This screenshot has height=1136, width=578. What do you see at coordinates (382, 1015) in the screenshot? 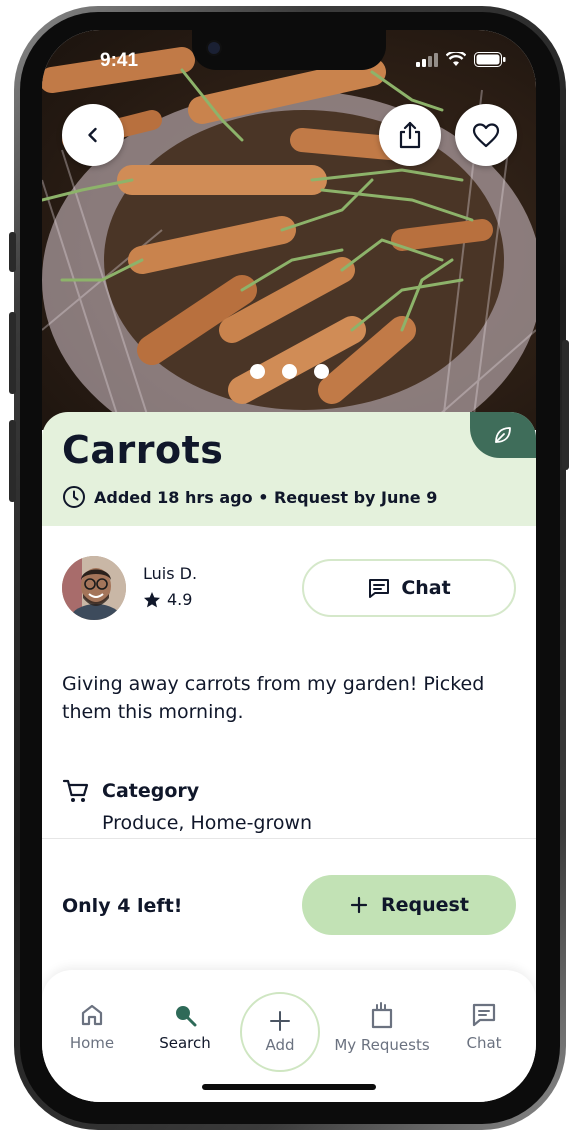
I see `shopping-bag-icon` at bounding box center [382, 1015].